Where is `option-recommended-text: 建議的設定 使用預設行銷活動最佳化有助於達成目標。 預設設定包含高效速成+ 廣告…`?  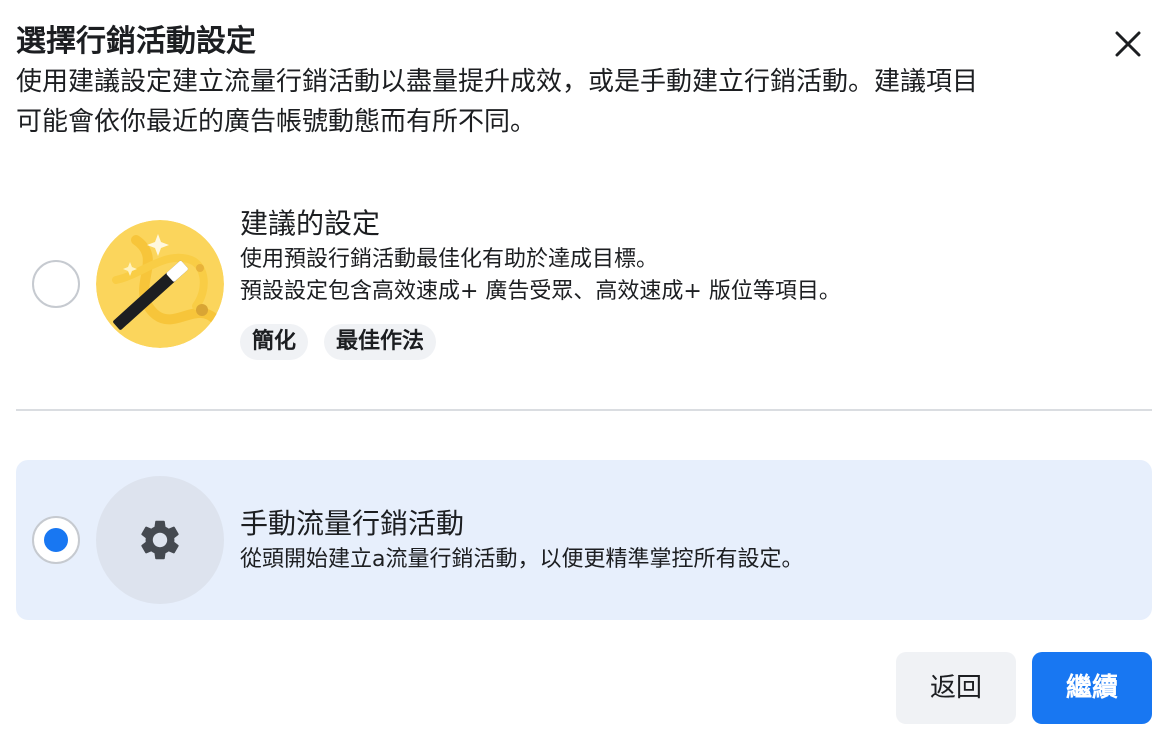 option-recommended-text: 建議的設定 使用預設行銷活動最佳化有助於達成目標。 預設設定包含高效速成+ 廣告… is located at coordinates (540, 282).